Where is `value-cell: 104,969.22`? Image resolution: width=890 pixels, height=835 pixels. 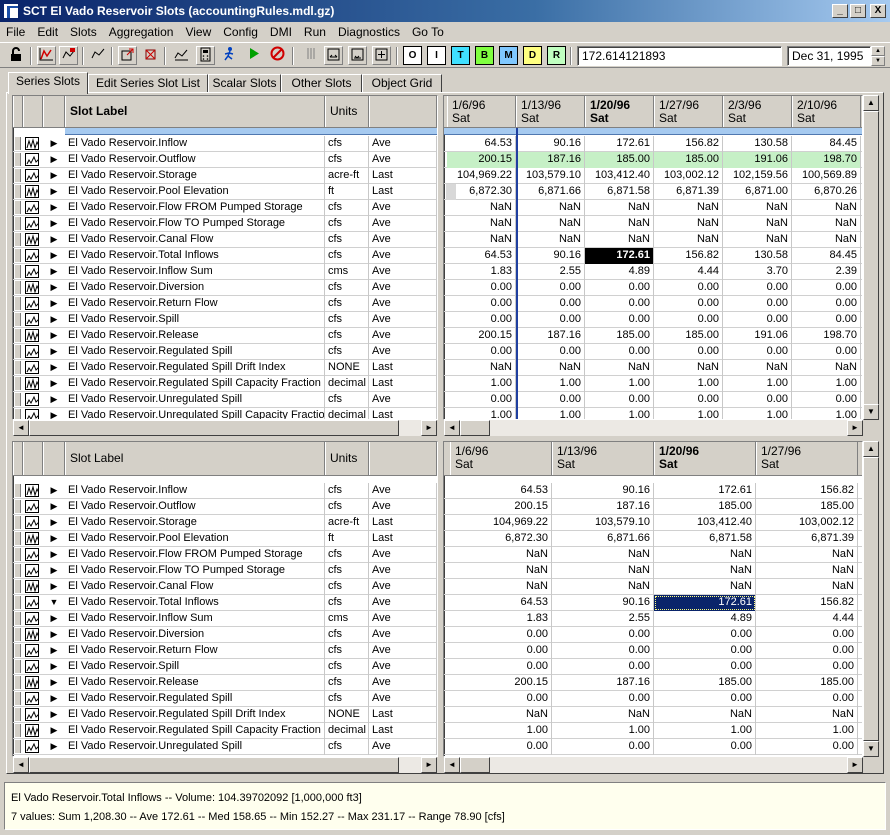 value-cell: 104,969.22 is located at coordinates (481, 176).